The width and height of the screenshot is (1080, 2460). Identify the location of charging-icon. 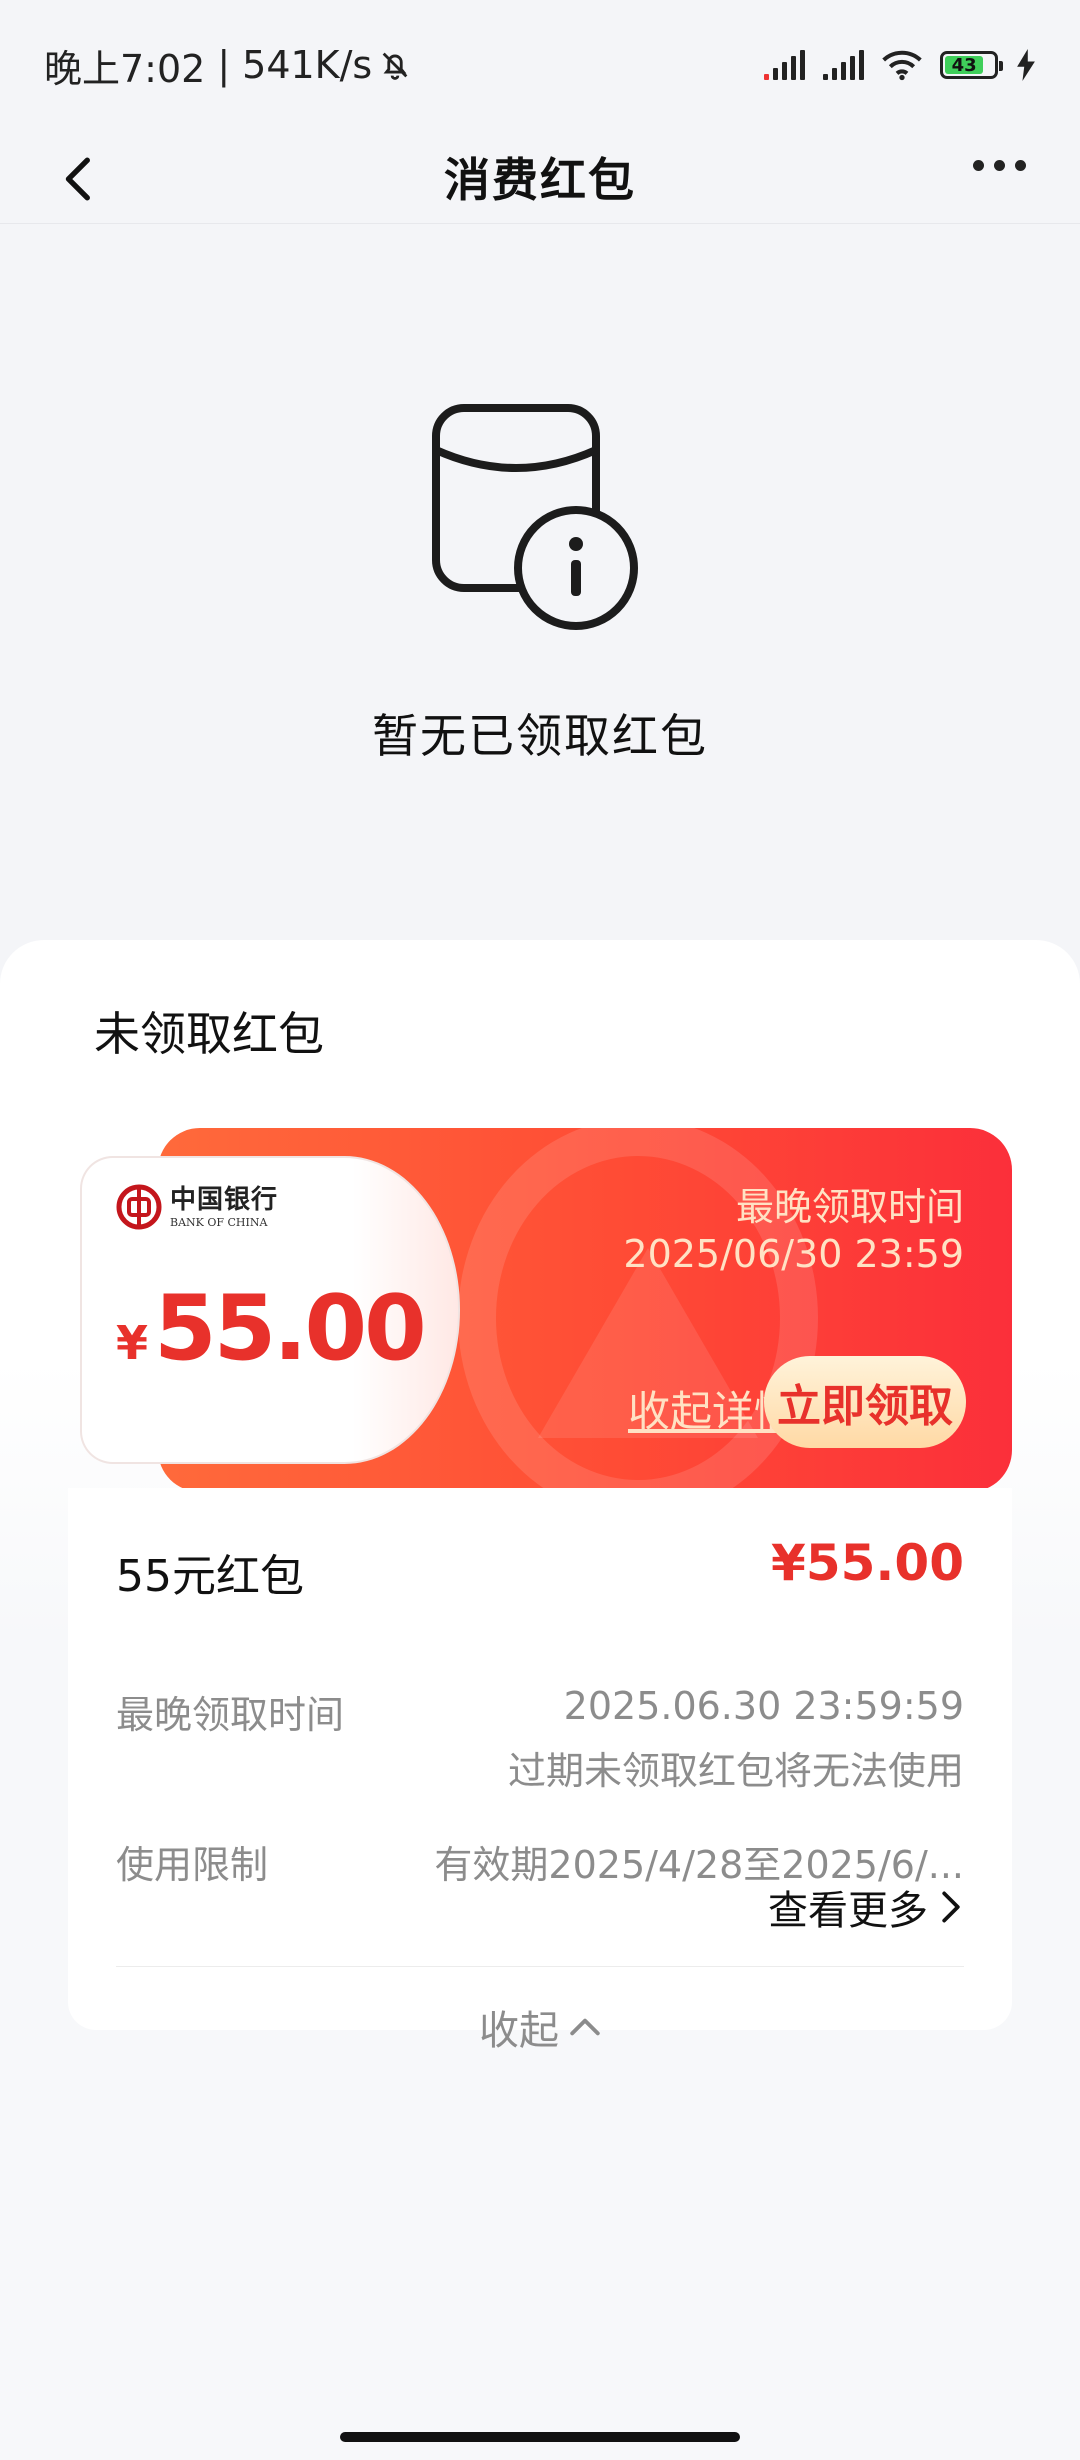
(1026, 65).